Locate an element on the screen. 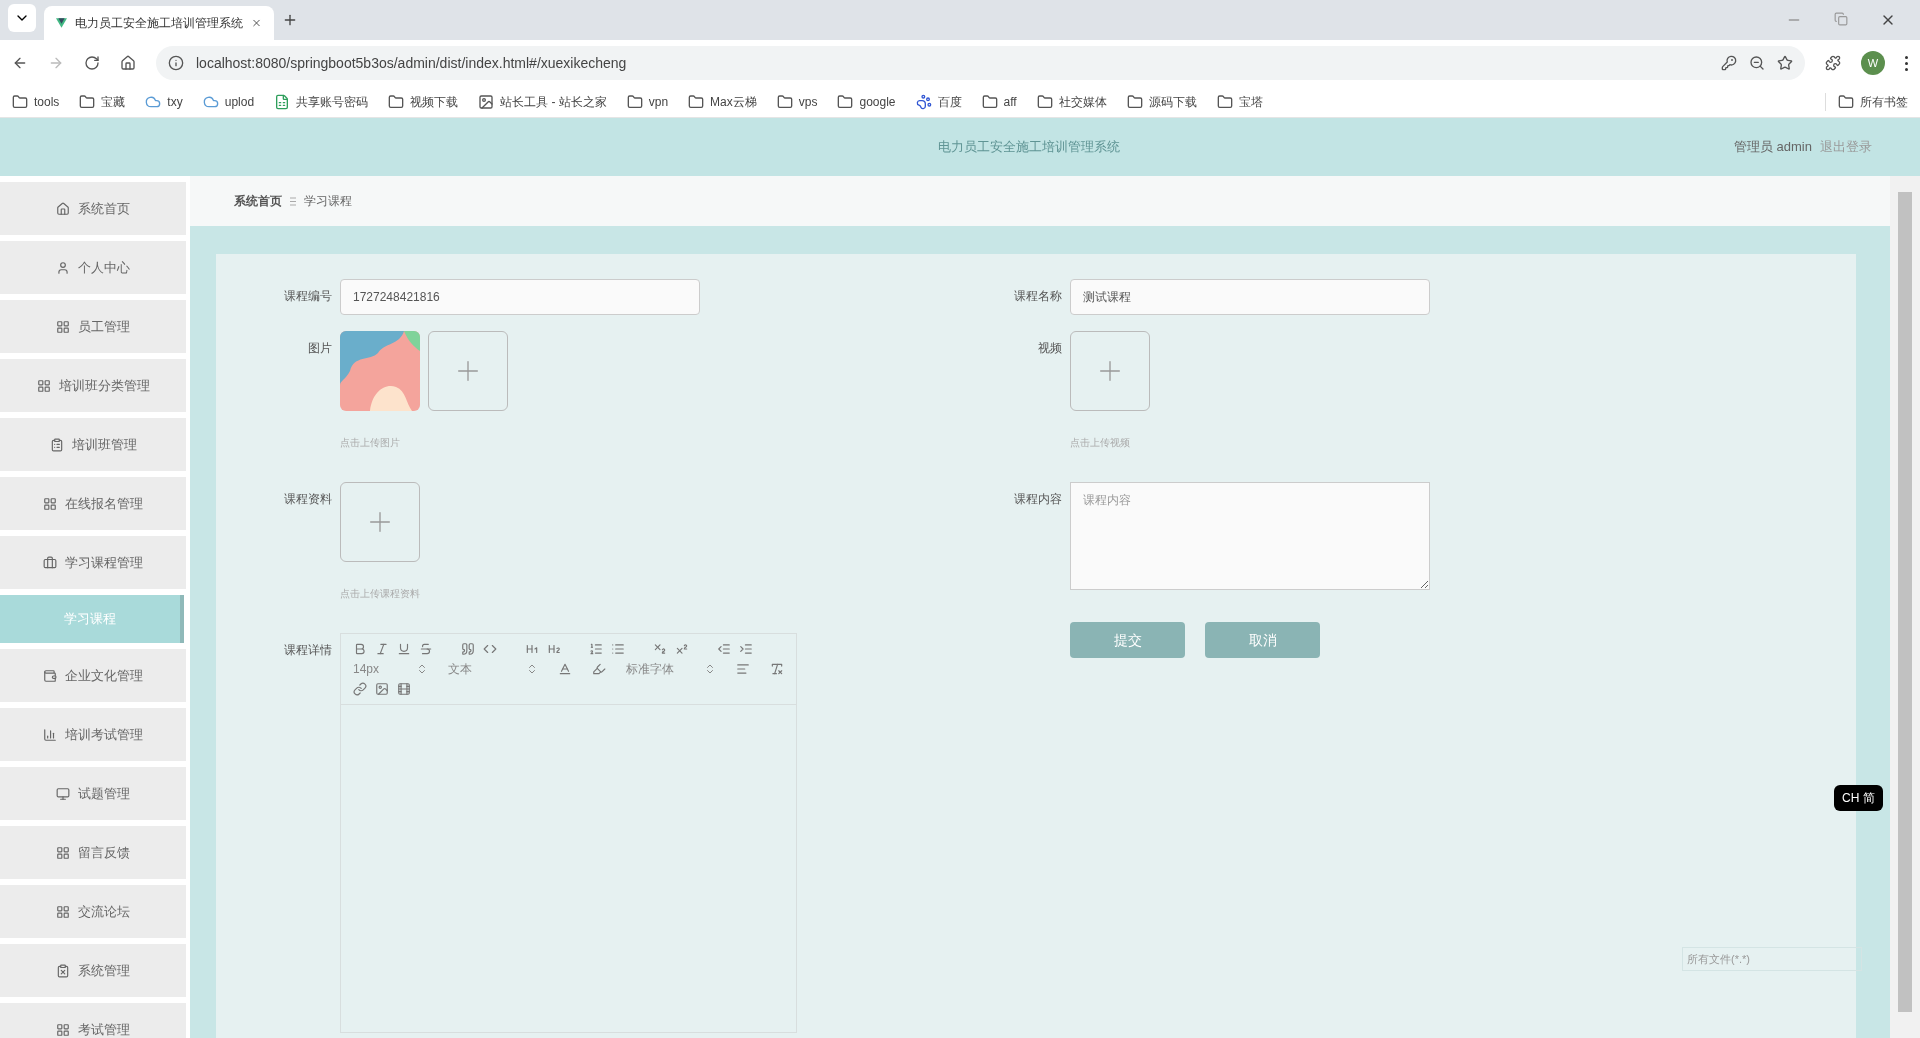 The height and width of the screenshot is (1038, 1920). align-icon is located at coordinates (743, 669).